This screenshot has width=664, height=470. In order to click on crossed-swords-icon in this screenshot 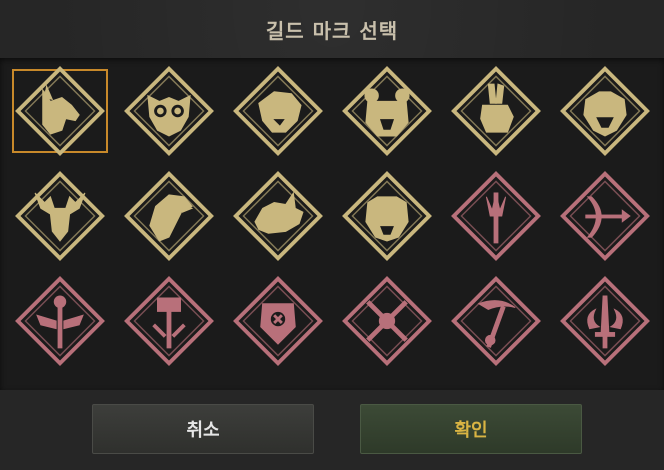, I will do `click(387, 321)`.